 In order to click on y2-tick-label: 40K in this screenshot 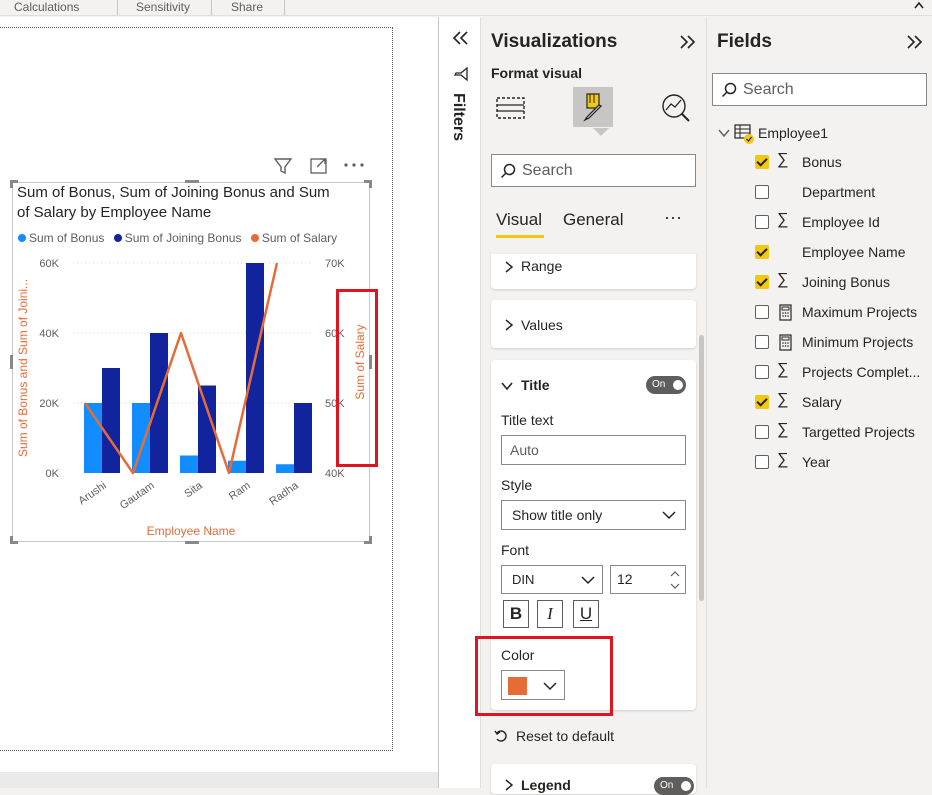, I will do `click(335, 474)`.